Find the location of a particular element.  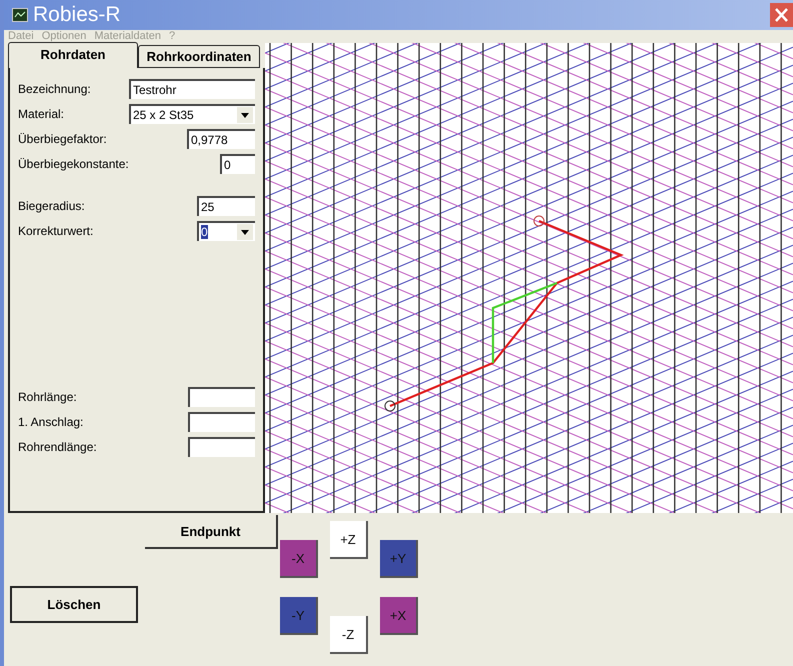

direction-button: +Z is located at coordinates (349, 540).